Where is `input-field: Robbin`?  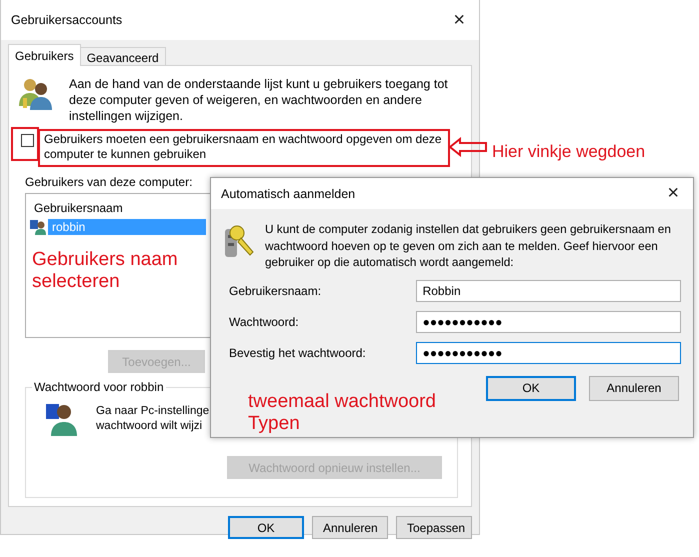 input-field: Robbin is located at coordinates (548, 291).